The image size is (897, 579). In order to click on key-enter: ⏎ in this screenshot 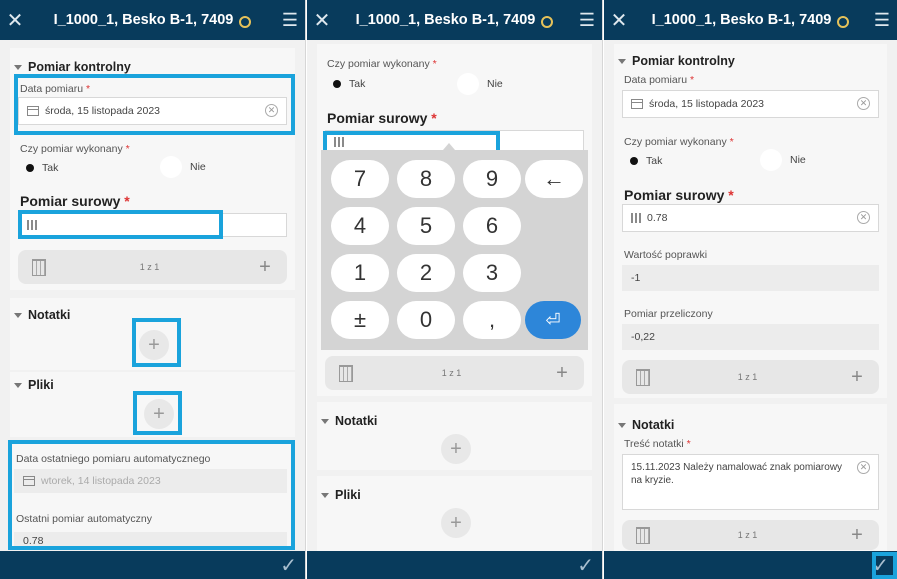, I will do `click(553, 320)`.